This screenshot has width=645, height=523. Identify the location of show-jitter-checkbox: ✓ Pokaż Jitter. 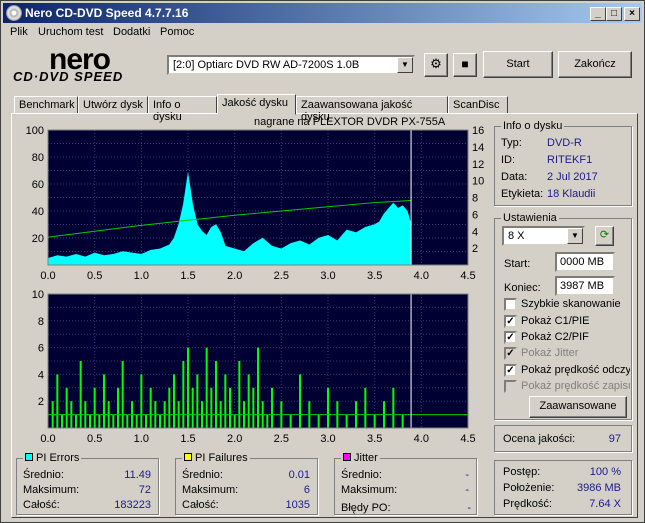
(567, 354).